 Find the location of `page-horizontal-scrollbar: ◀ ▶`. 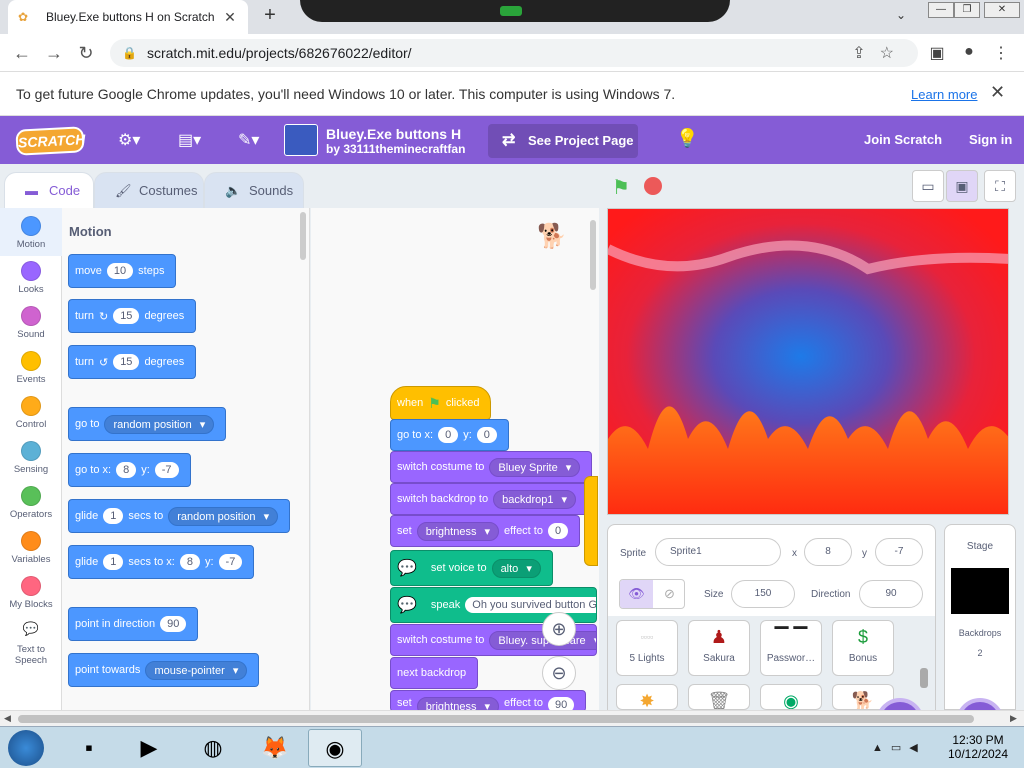

page-horizontal-scrollbar: ◀ ▶ is located at coordinates (512, 718).